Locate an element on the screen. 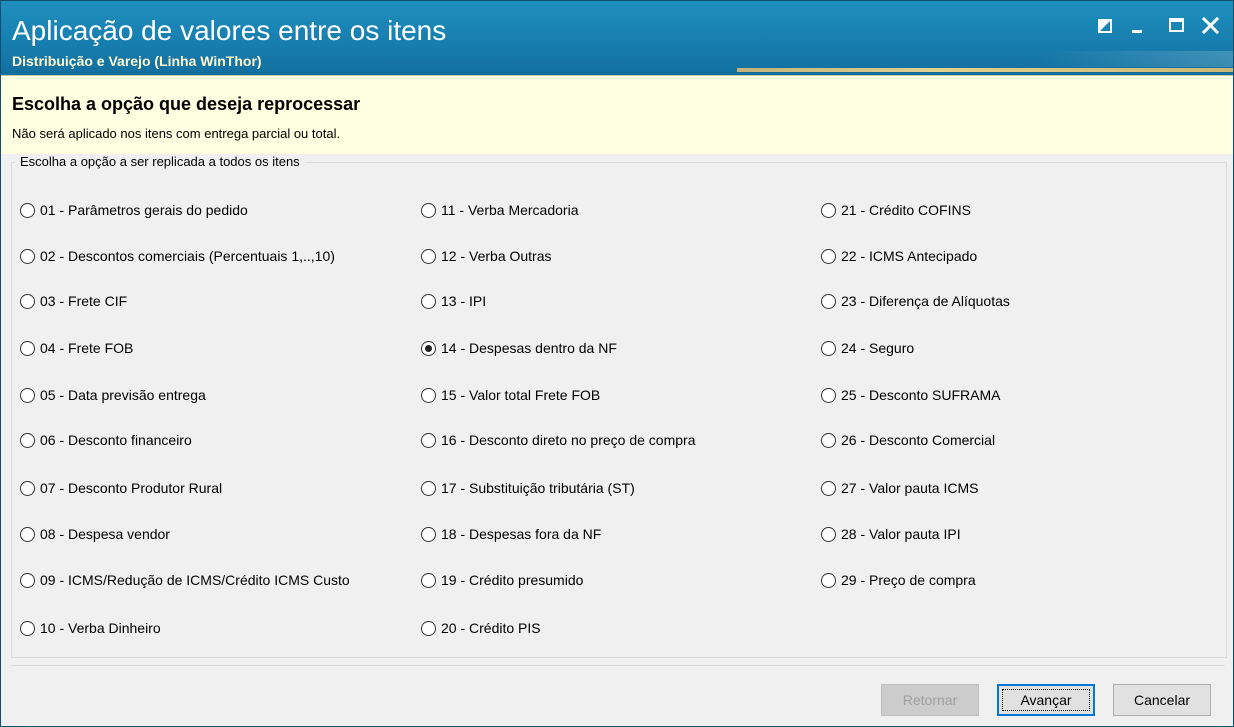  option-01: 01 - Parâmetros gerais do pedido is located at coordinates (134, 210).